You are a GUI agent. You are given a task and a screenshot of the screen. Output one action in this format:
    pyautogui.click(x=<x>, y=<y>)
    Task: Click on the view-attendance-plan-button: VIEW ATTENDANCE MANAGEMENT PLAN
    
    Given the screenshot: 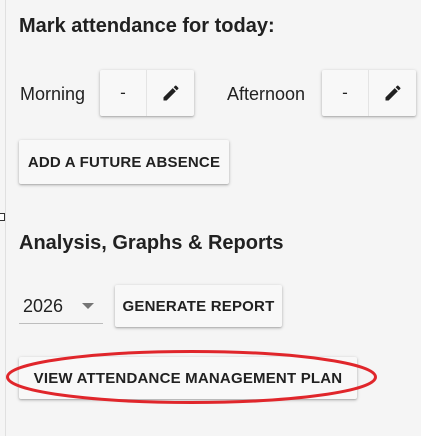 What is the action you would take?
    pyautogui.click(x=188, y=378)
    